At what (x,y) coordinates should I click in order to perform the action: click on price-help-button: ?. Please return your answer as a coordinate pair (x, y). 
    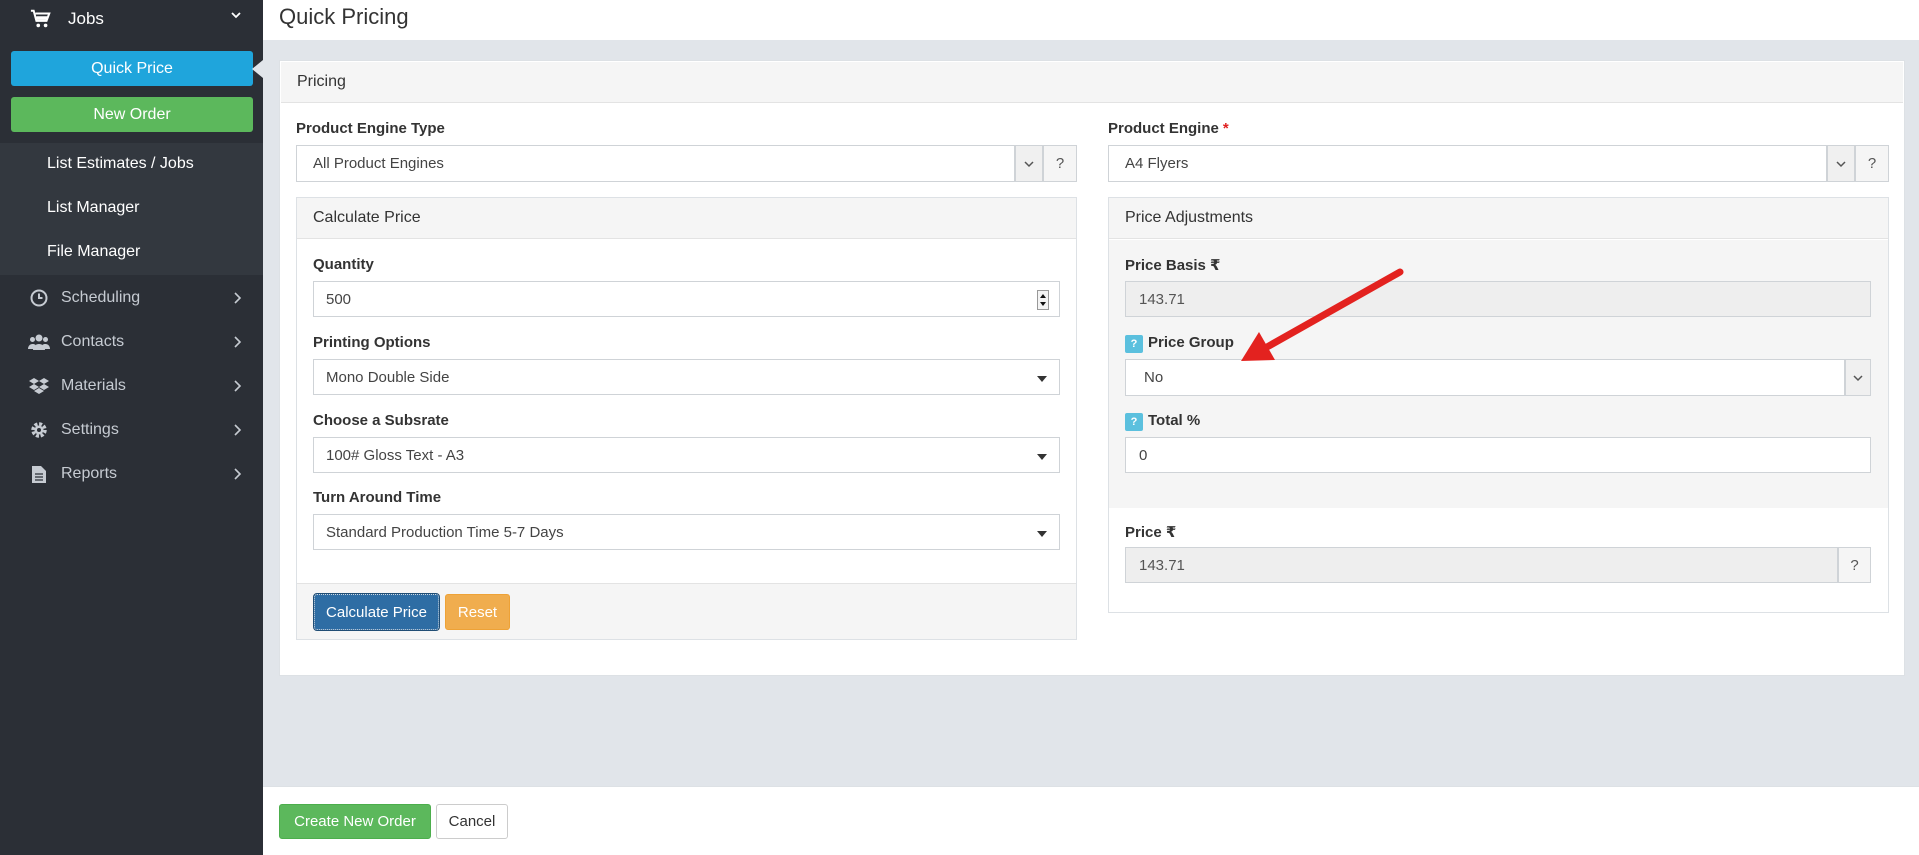
    Looking at the image, I should click on (1854, 565).